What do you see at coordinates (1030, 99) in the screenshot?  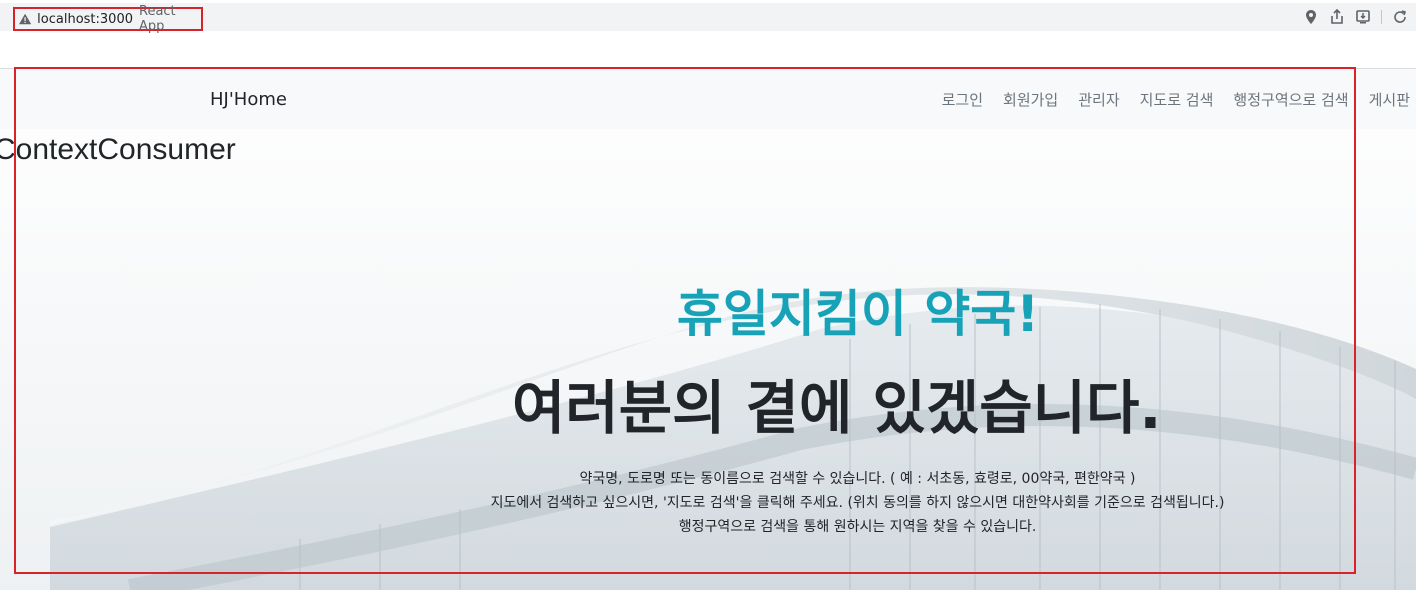 I see `nav-item-signup: 회원가입` at bounding box center [1030, 99].